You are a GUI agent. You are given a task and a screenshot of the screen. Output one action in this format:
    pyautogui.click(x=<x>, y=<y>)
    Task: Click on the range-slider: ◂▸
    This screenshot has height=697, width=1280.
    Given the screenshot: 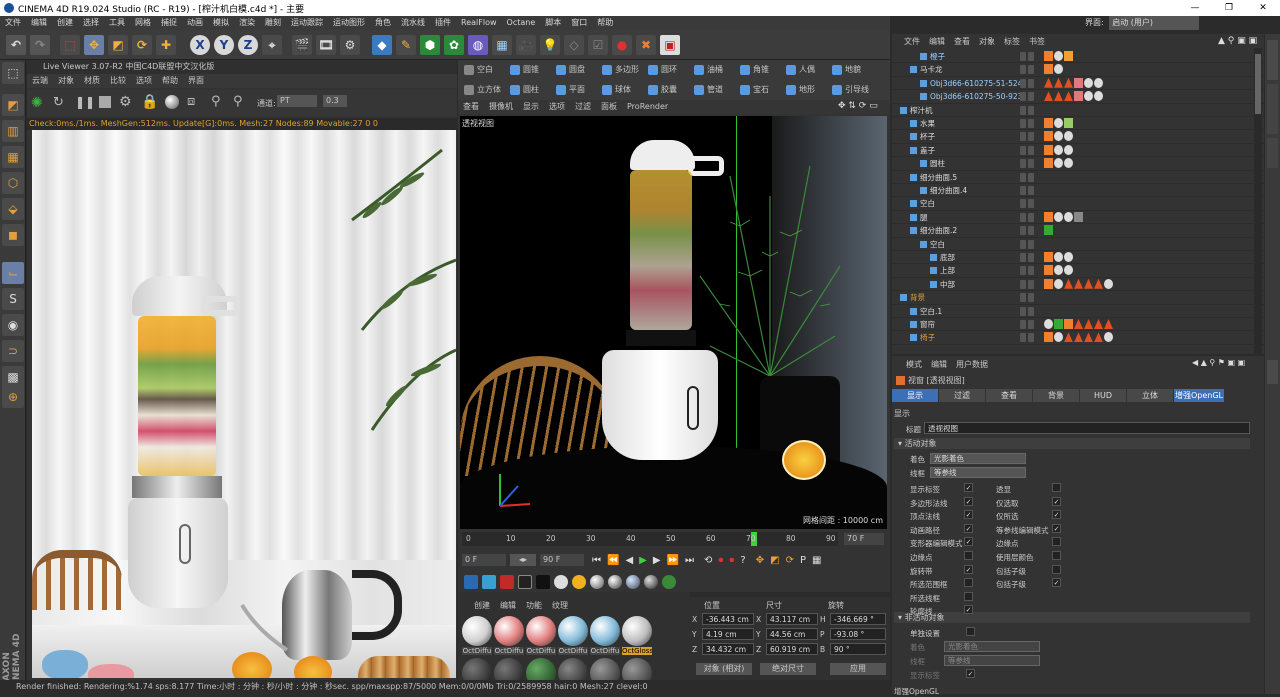 What is the action you would take?
    pyautogui.click(x=523, y=560)
    